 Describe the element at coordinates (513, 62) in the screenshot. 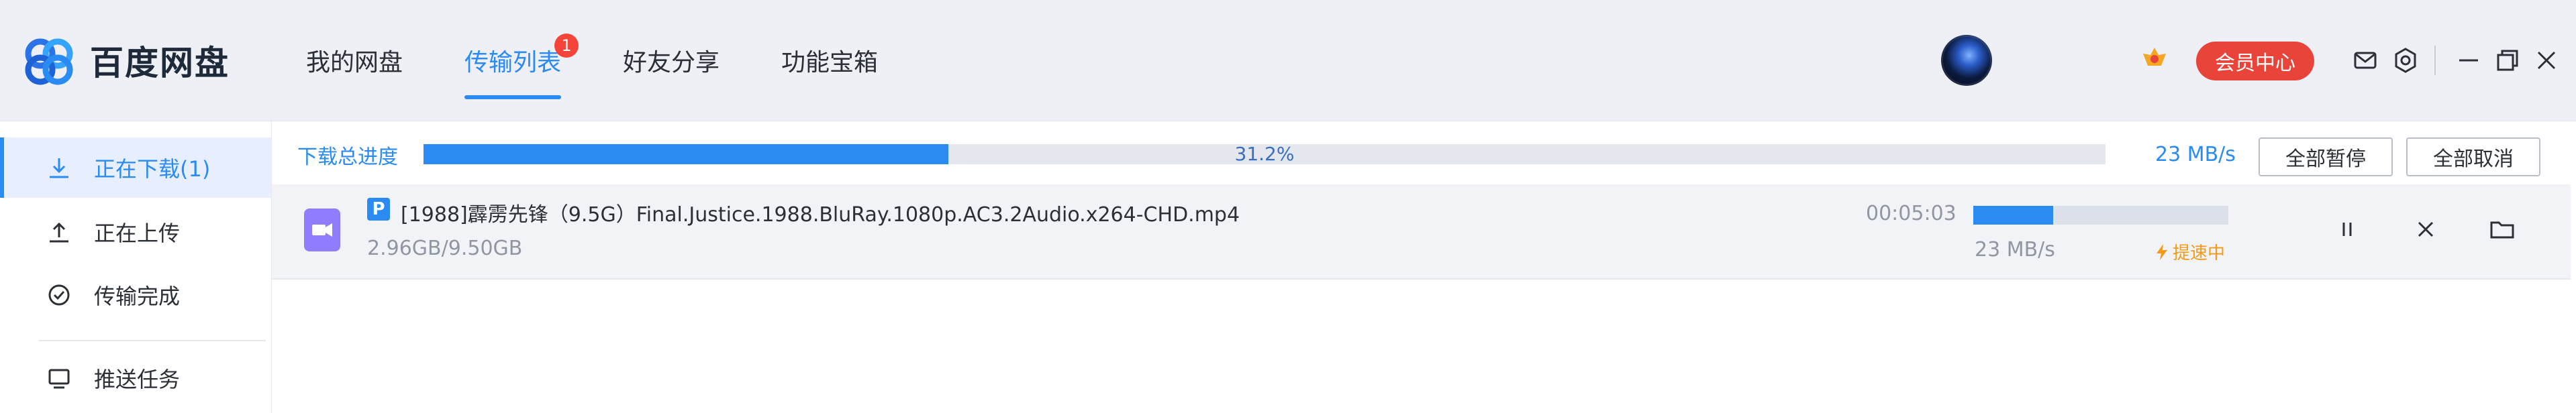

I see `nav-label: 传输列表` at that location.